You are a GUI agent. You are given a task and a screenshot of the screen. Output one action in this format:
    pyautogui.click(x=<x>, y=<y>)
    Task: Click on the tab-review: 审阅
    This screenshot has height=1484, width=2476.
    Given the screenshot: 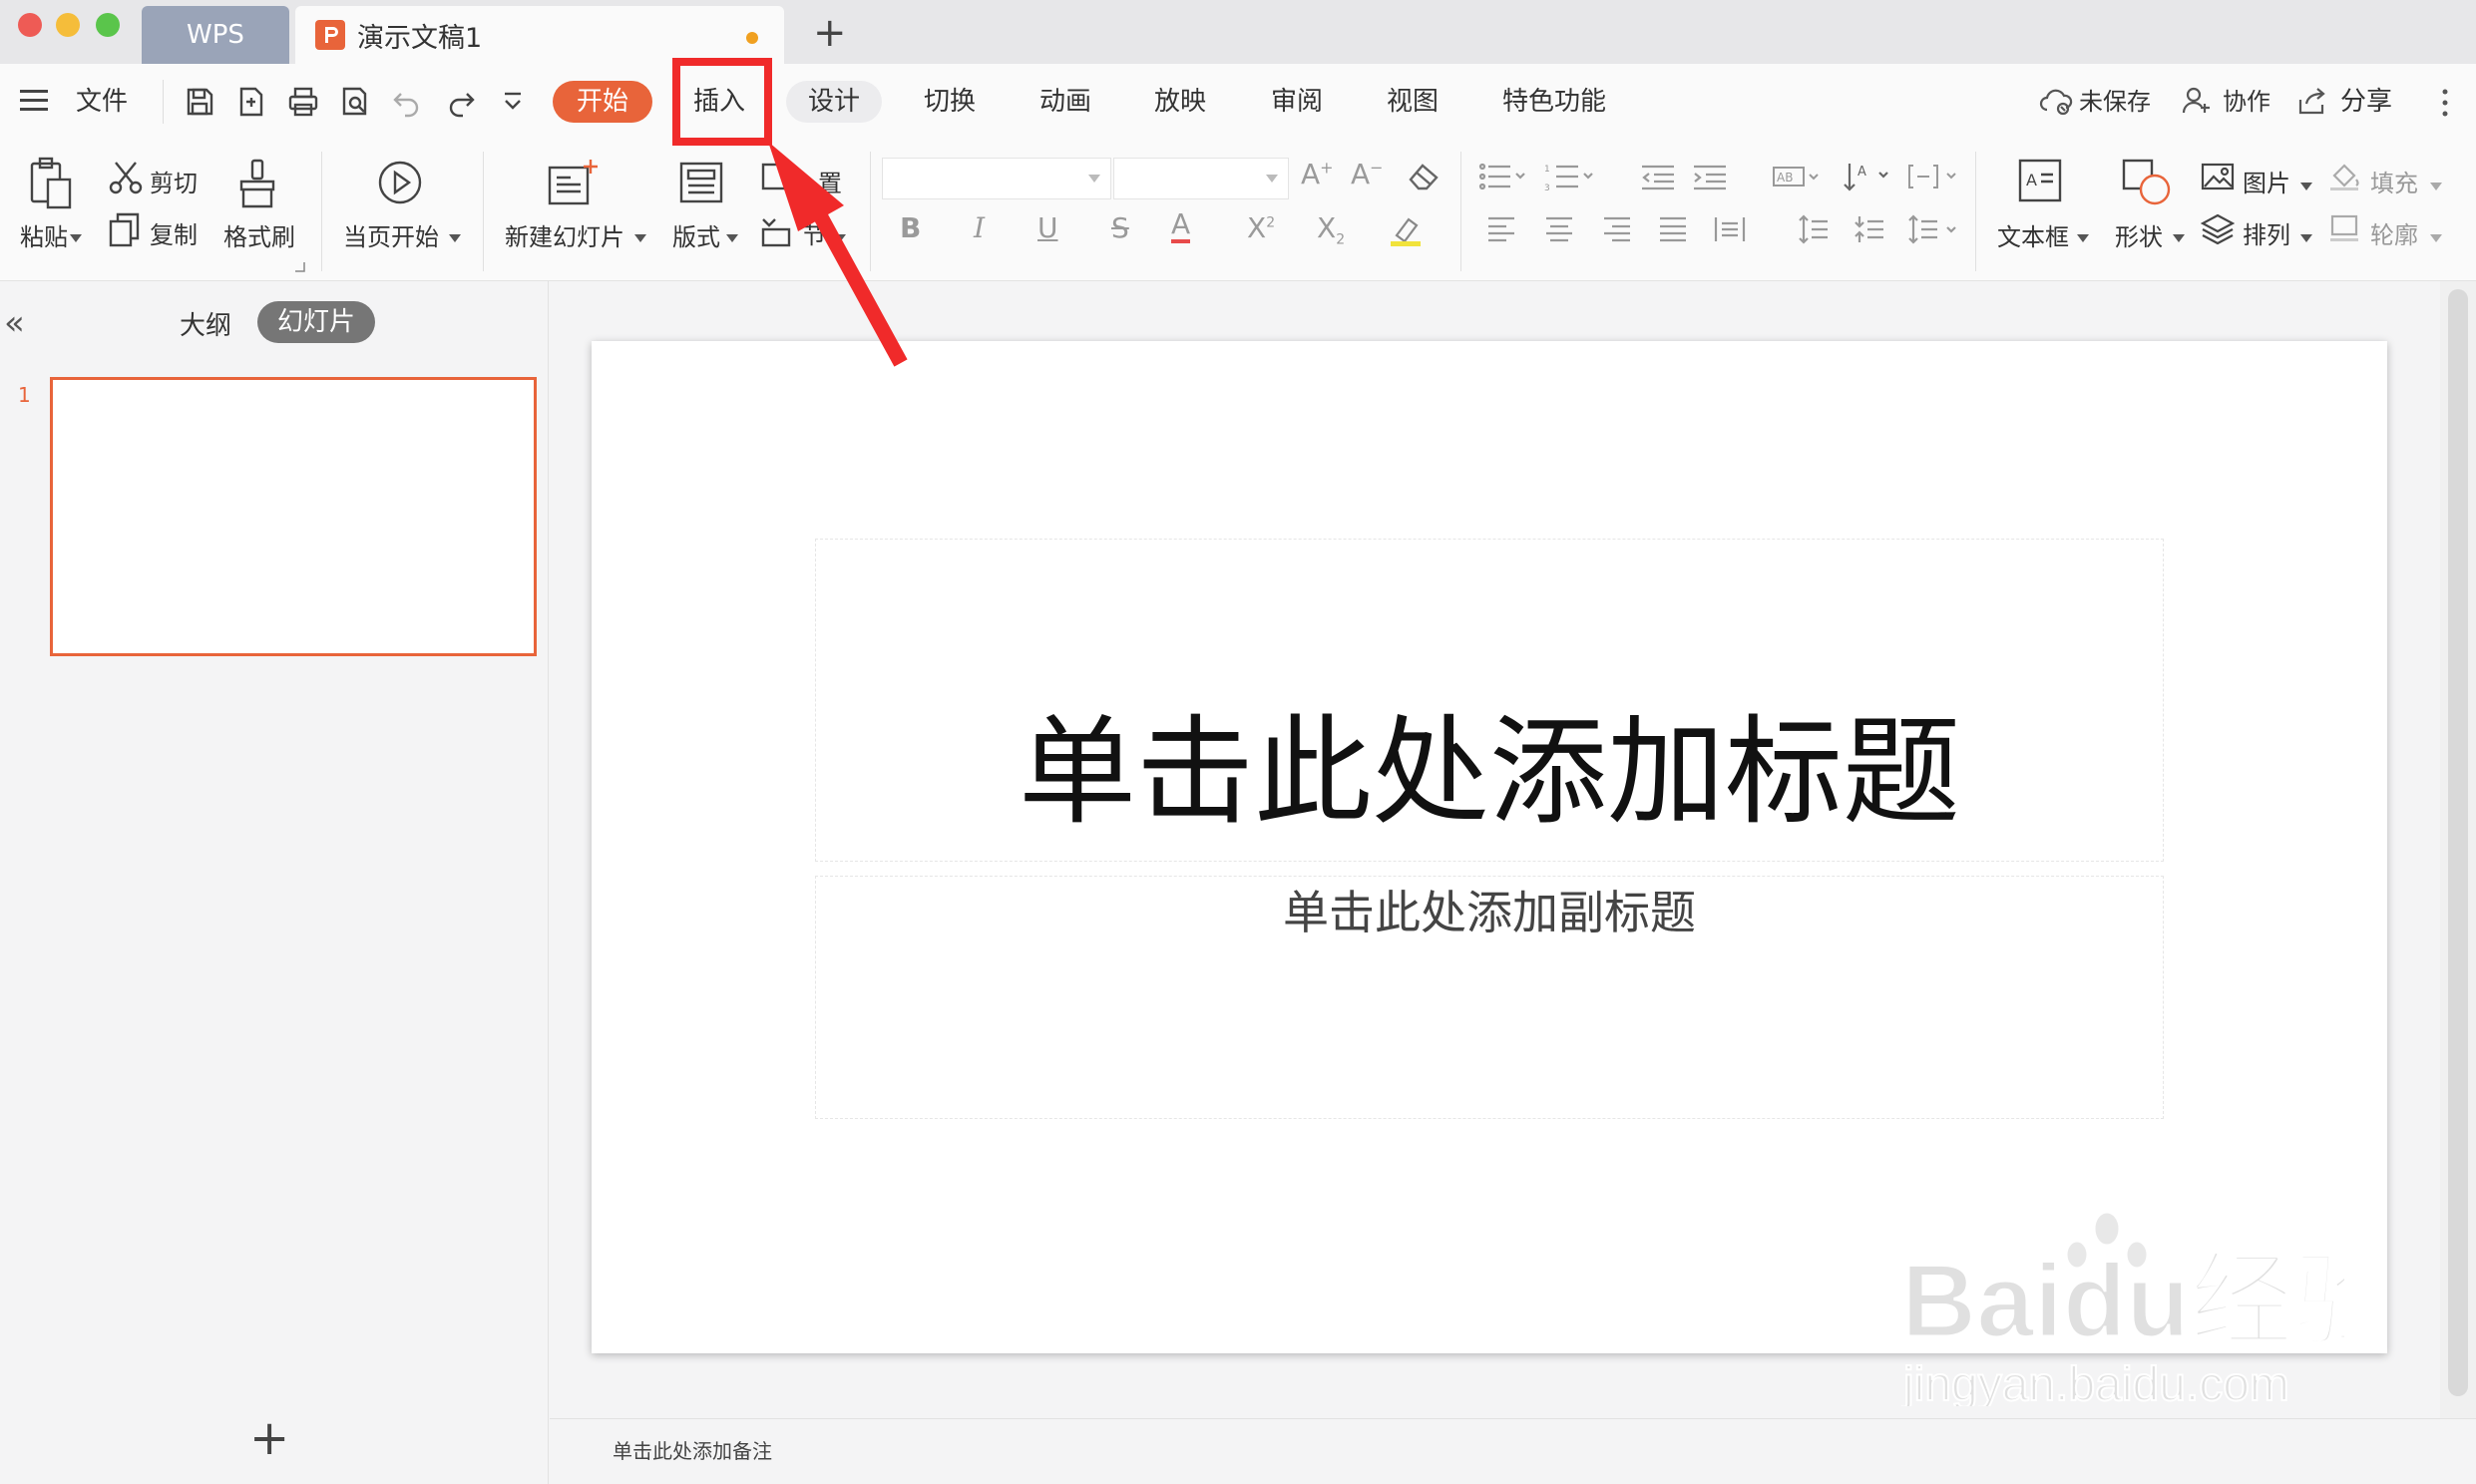 What is the action you would take?
    pyautogui.click(x=1297, y=102)
    